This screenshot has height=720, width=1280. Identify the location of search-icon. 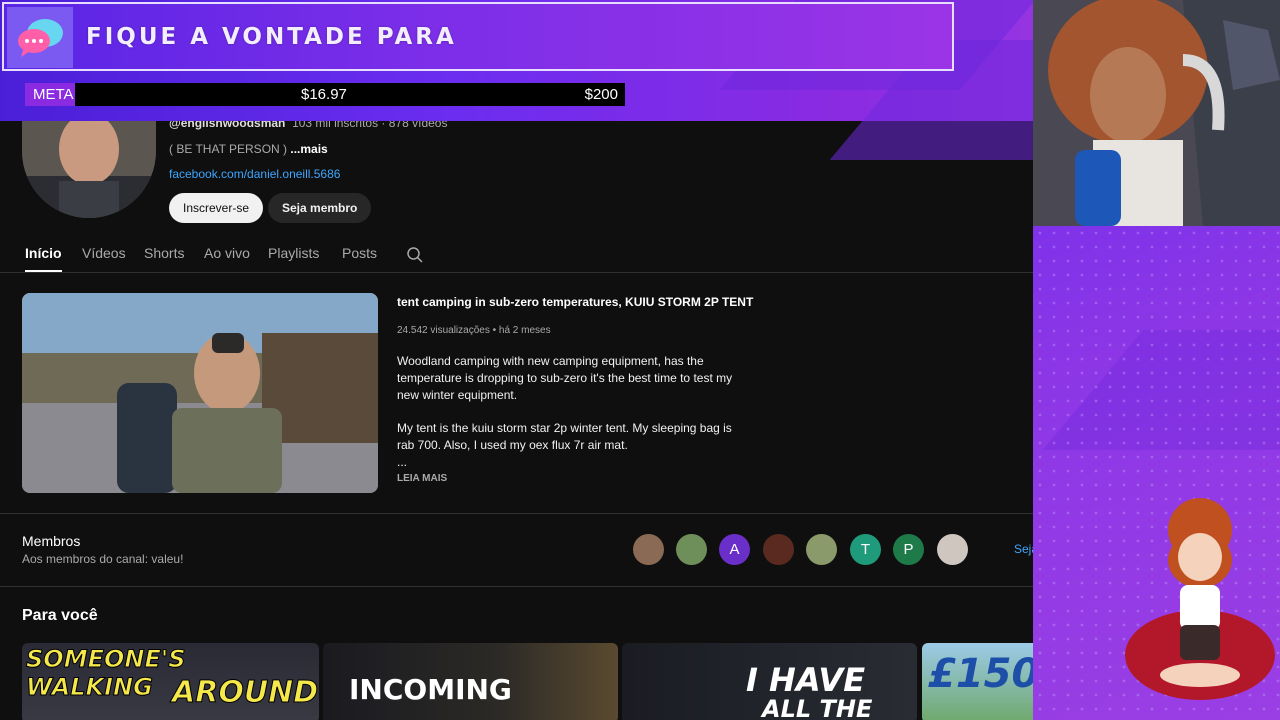
(415, 255).